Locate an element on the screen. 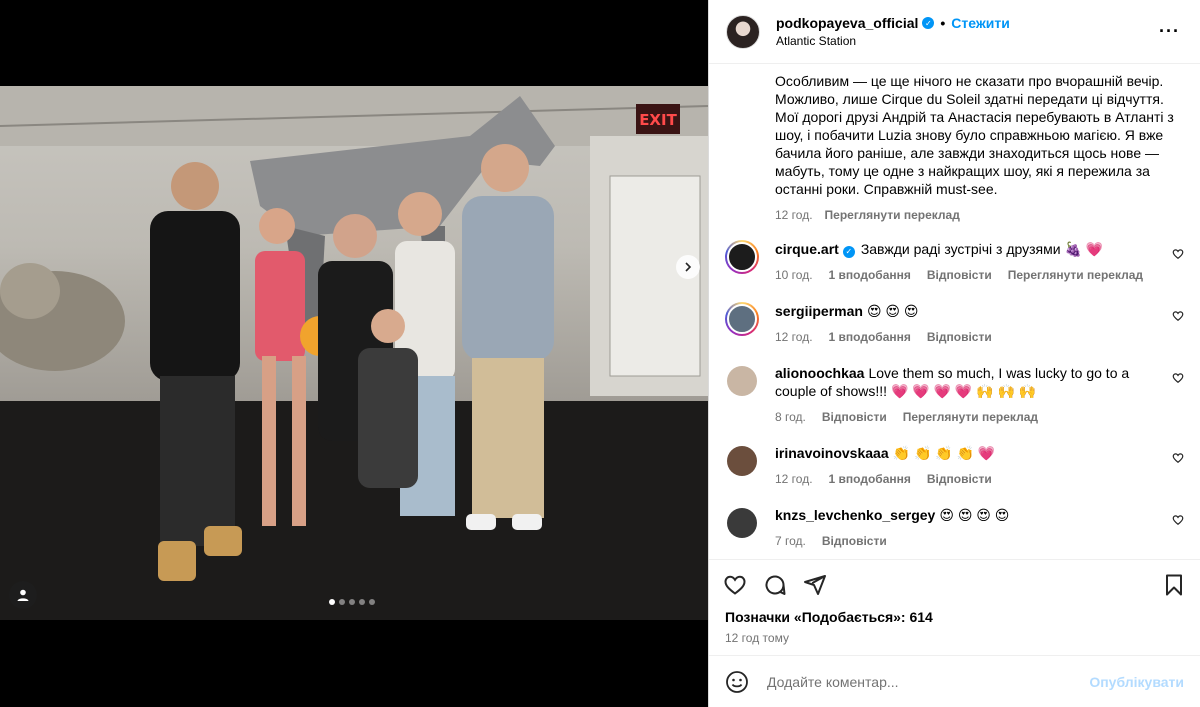 The image size is (1200, 707). comment-text: 👏 👏 👏 👏 💗 is located at coordinates (944, 453).